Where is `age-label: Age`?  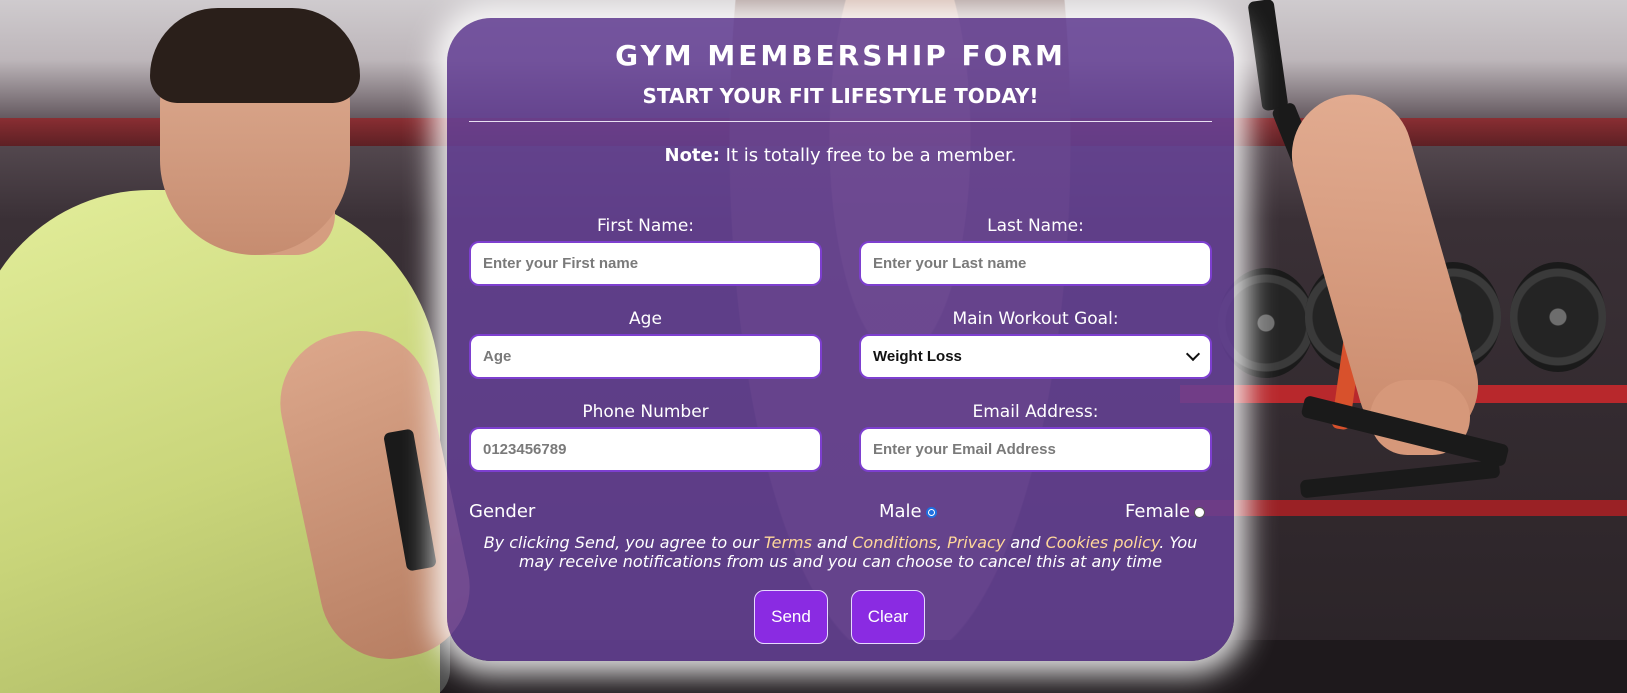 age-label: Age is located at coordinates (645, 319).